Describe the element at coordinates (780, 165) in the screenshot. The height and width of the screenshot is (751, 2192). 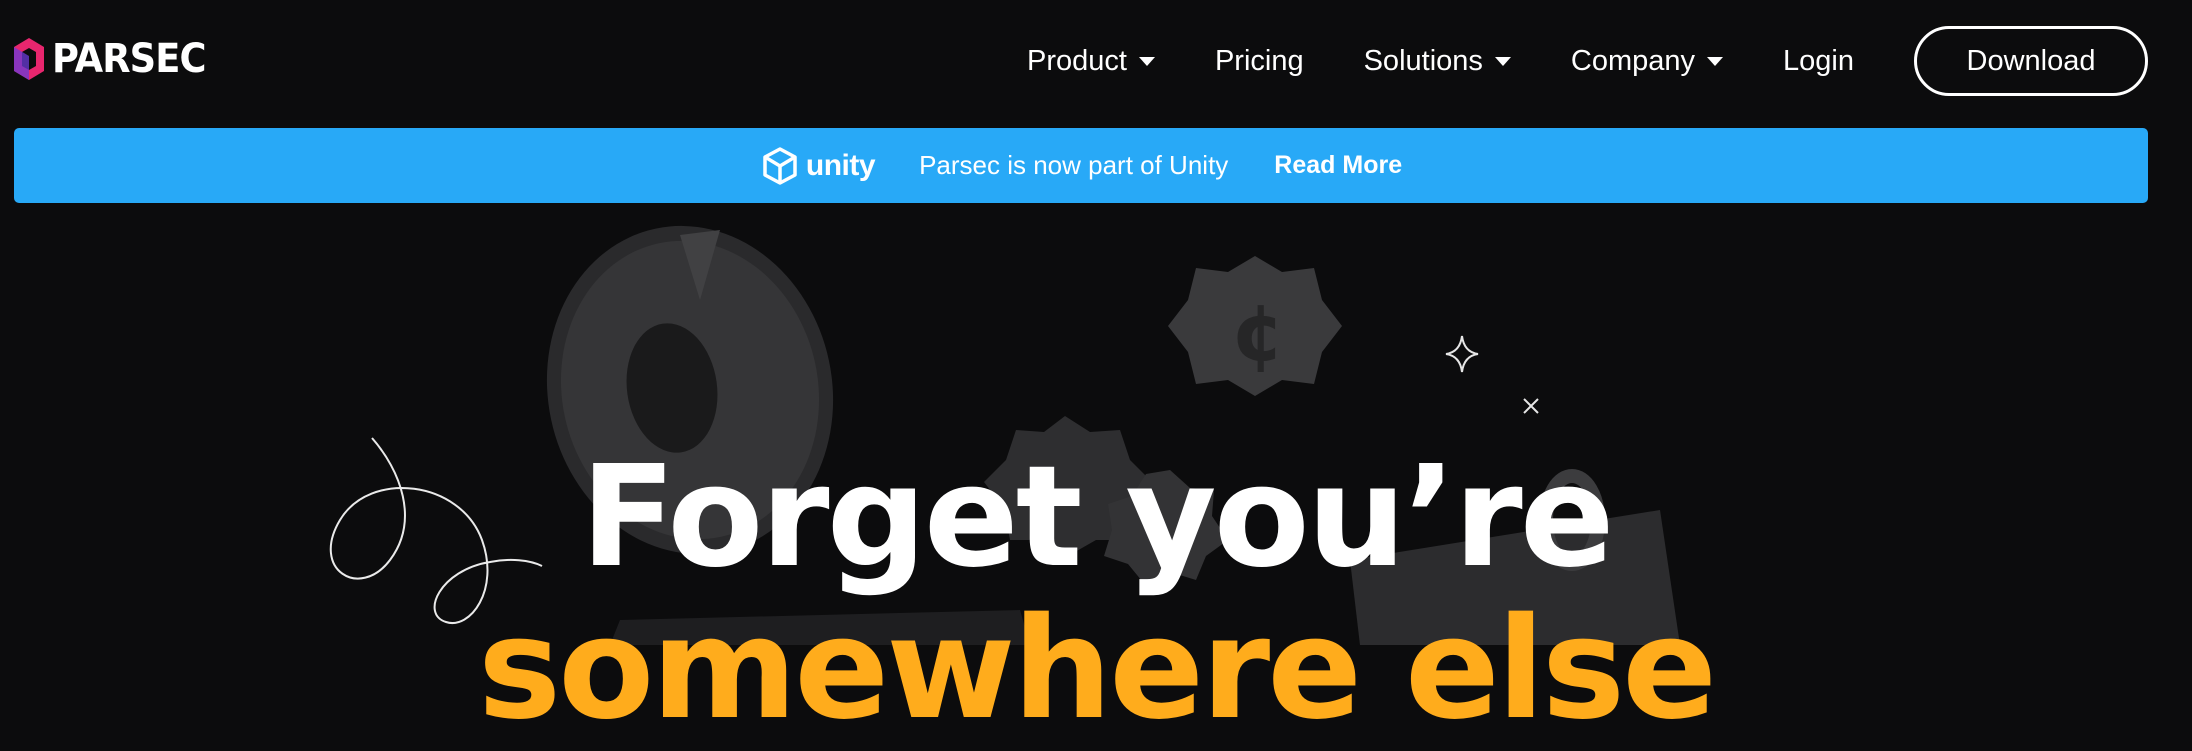
I see `unity-cube-icon` at that location.